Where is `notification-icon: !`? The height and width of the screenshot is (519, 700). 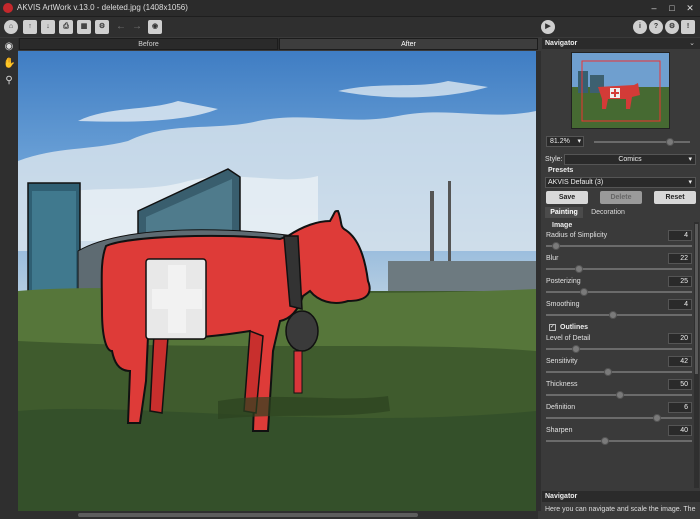 notification-icon: ! is located at coordinates (688, 27).